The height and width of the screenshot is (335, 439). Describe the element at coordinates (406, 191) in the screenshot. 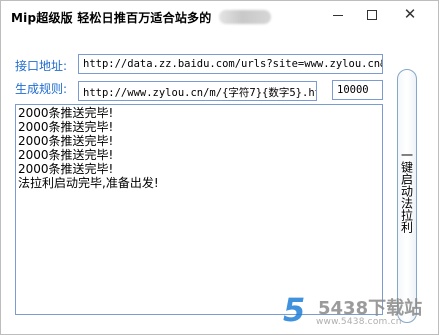

I see `start-button-label: 一键启动法拉利` at that location.